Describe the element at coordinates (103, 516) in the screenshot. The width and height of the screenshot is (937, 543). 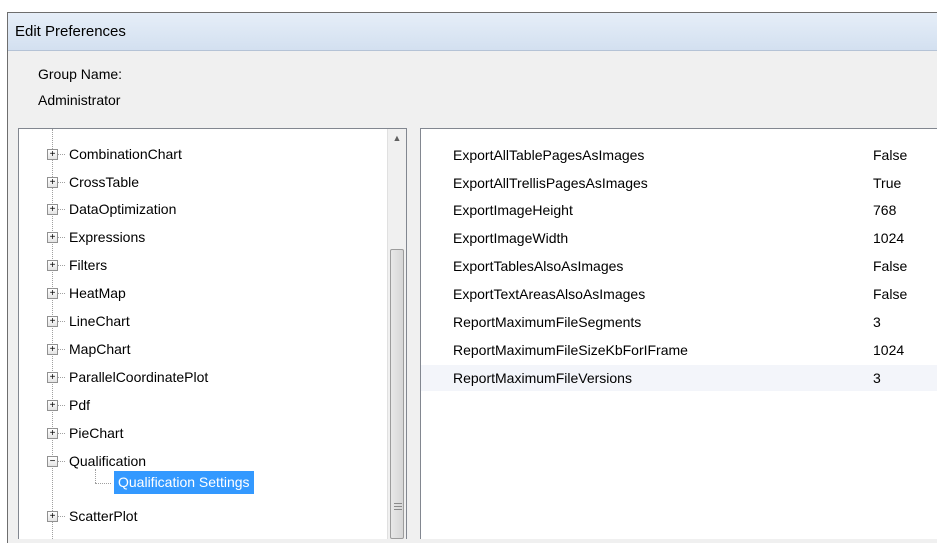
I see `tree-item-label: ScatterPlot` at that location.